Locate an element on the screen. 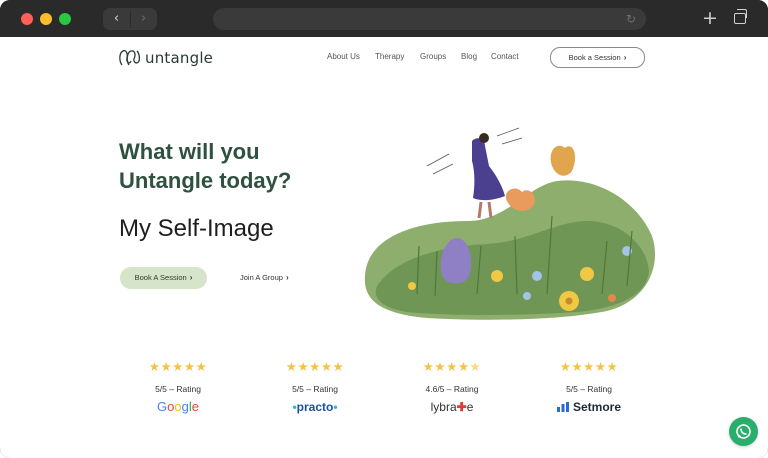 This screenshot has height=458, width=768. google-logo: Google is located at coordinates (178, 407).